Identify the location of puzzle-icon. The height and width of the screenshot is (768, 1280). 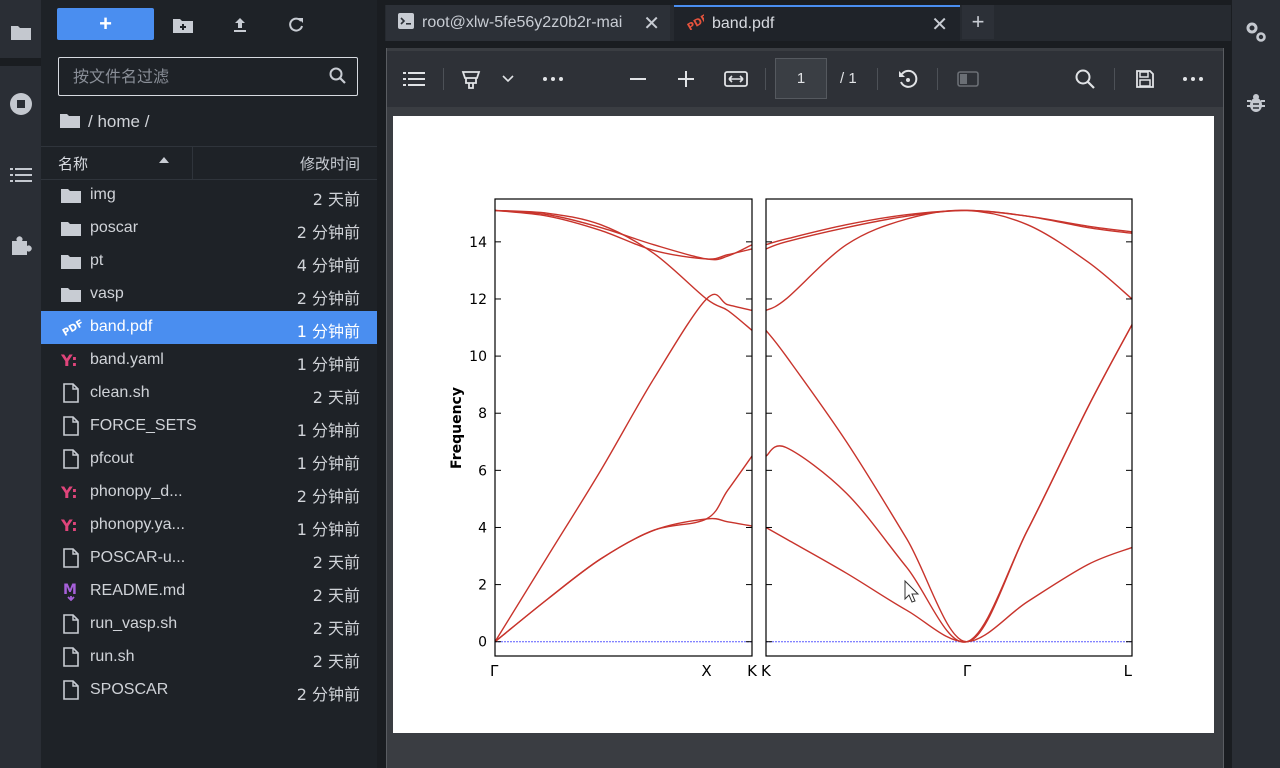
(20, 245).